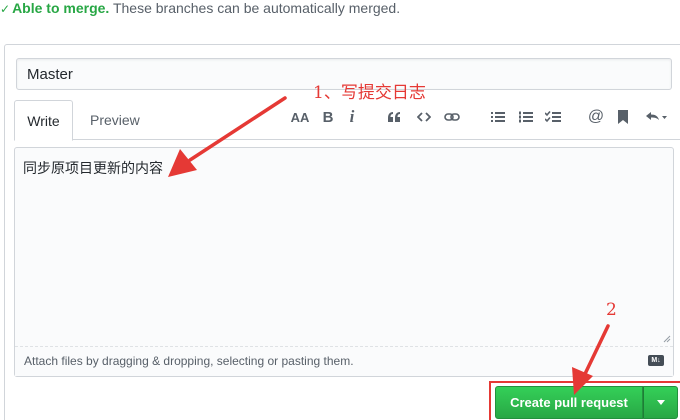 This screenshot has height=420, width=680. What do you see at coordinates (667, 339) in the screenshot?
I see `resize-grip-icon` at bounding box center [667, 339].